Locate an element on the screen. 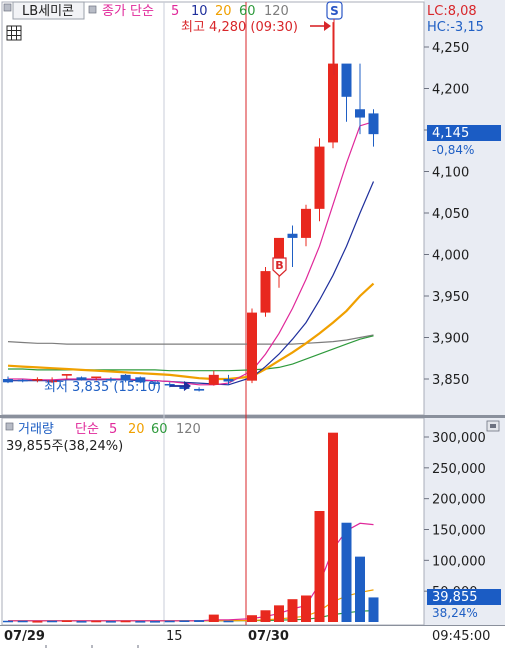  ma-legend-60: 60 is located at coordinates (247, 11).